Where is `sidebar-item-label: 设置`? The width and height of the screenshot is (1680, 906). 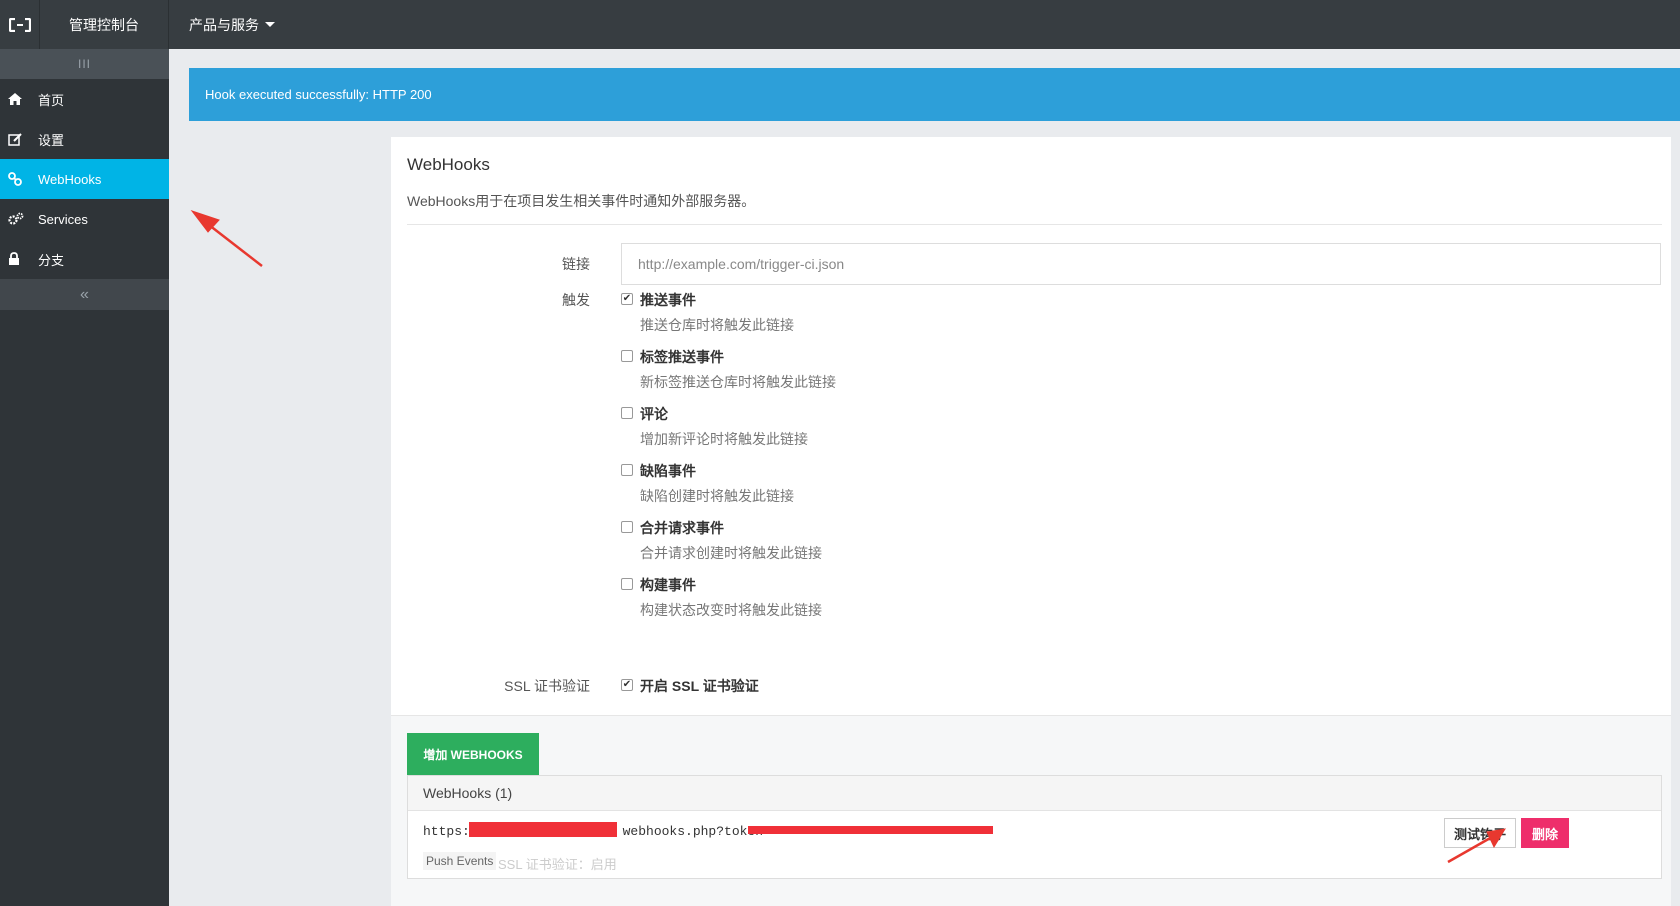 sidebar-item-label: 设置 is located at coordinates (51, 140).